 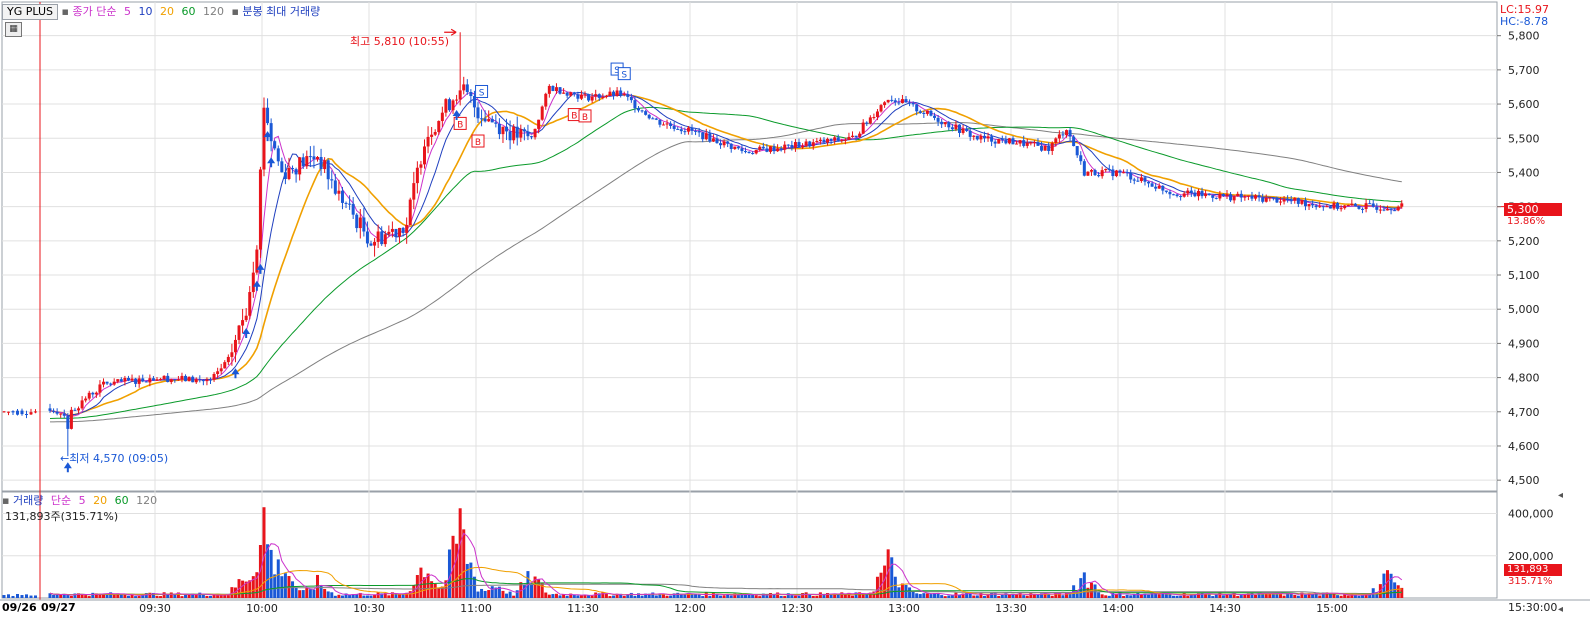 I want to click on legend-ma20: 20, so click(x=166, y=11).